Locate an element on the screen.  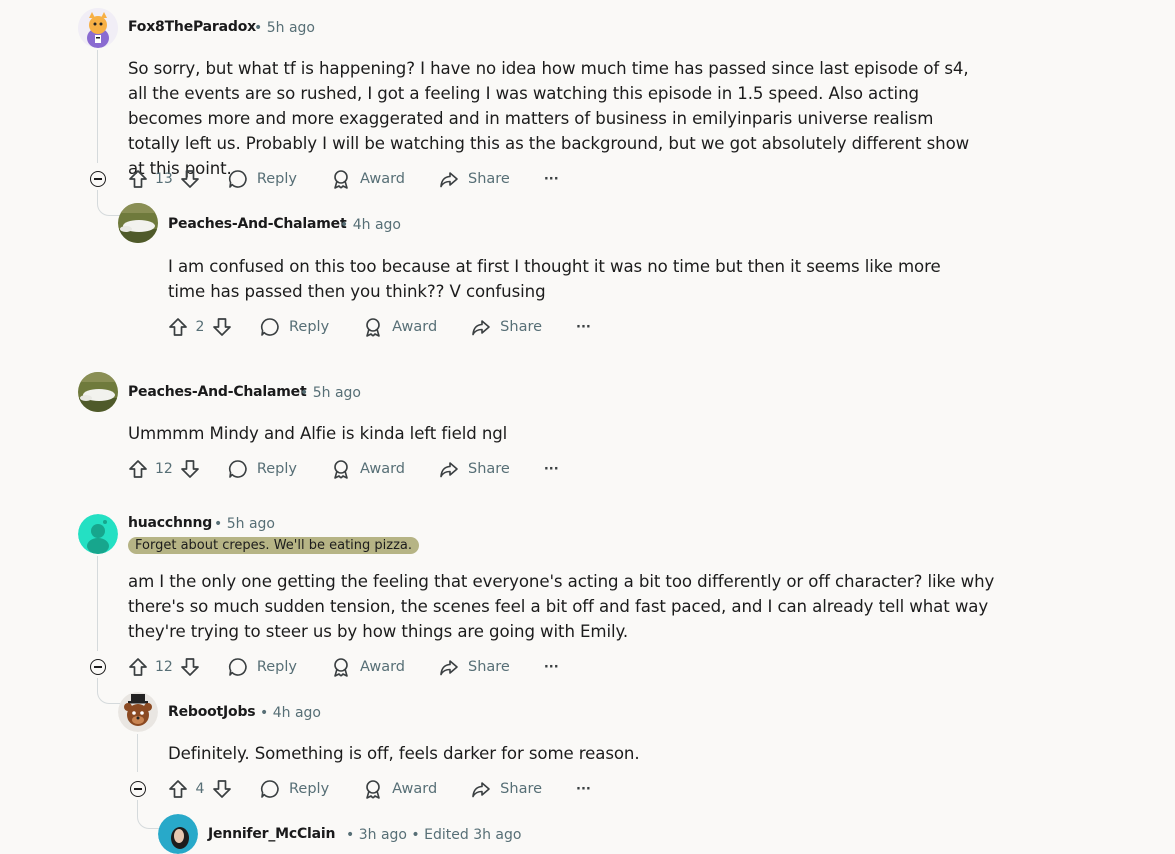
vote-count: 13 is located at coordinates (164, 179).